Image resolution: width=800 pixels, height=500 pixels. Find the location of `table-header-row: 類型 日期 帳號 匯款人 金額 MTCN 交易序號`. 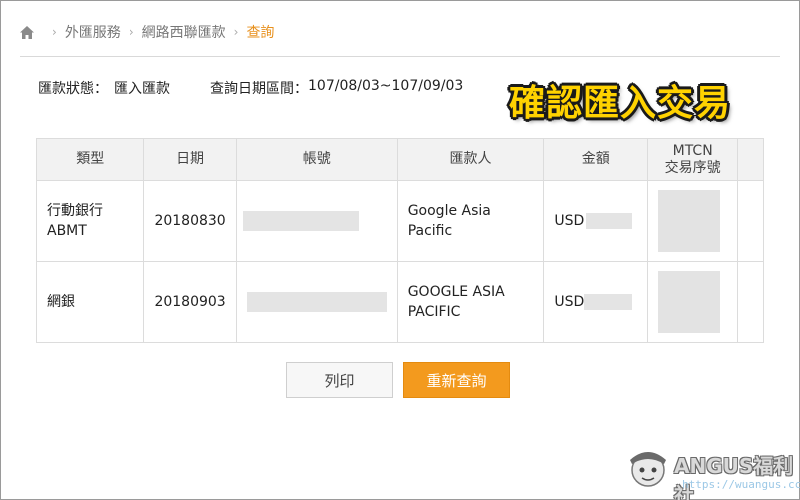

table-header-row: 類型 日期 帳號 匯款人 金額 MTCN 交易序號 is located at coordinates (399, 159).